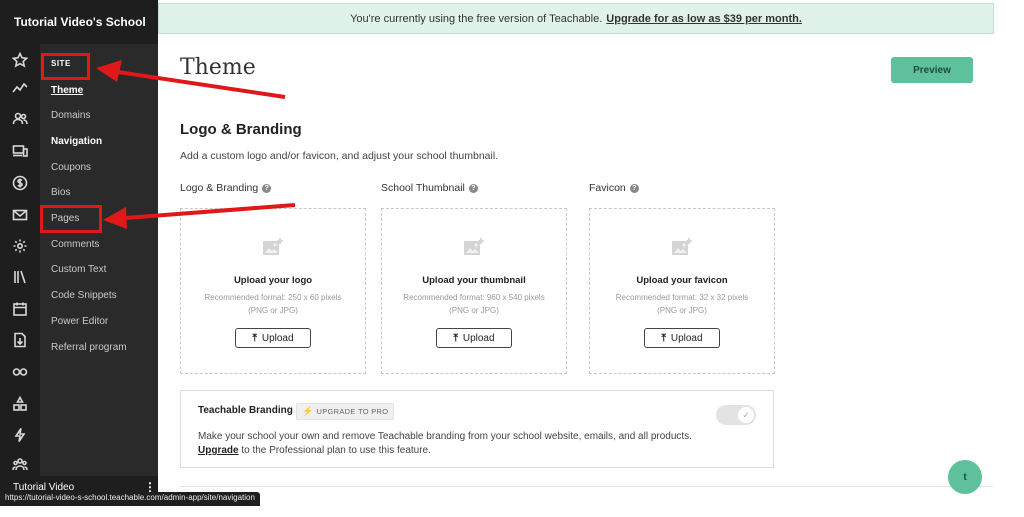  I want to click on upload-thumbnail-button: ⤒ Upload, so click(474, 338).